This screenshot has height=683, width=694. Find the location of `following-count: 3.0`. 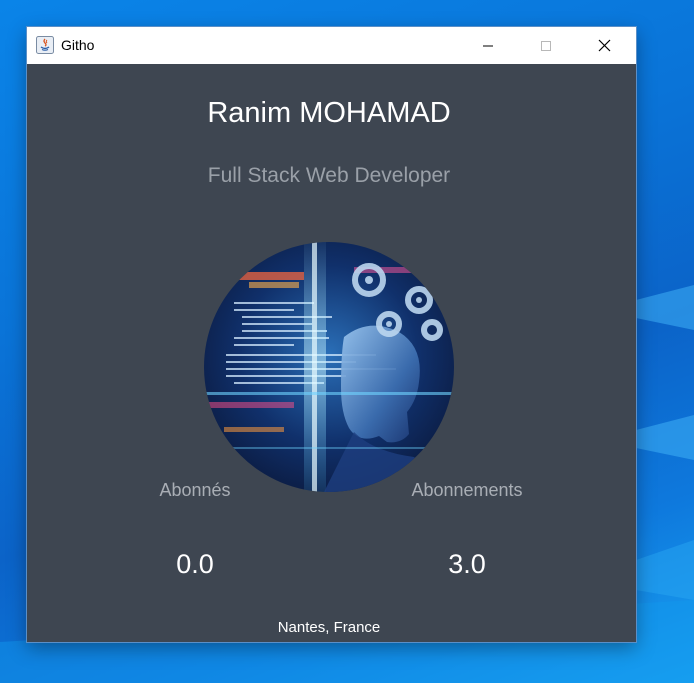

following-count: 3.0 is located at coordinates (467, 564).